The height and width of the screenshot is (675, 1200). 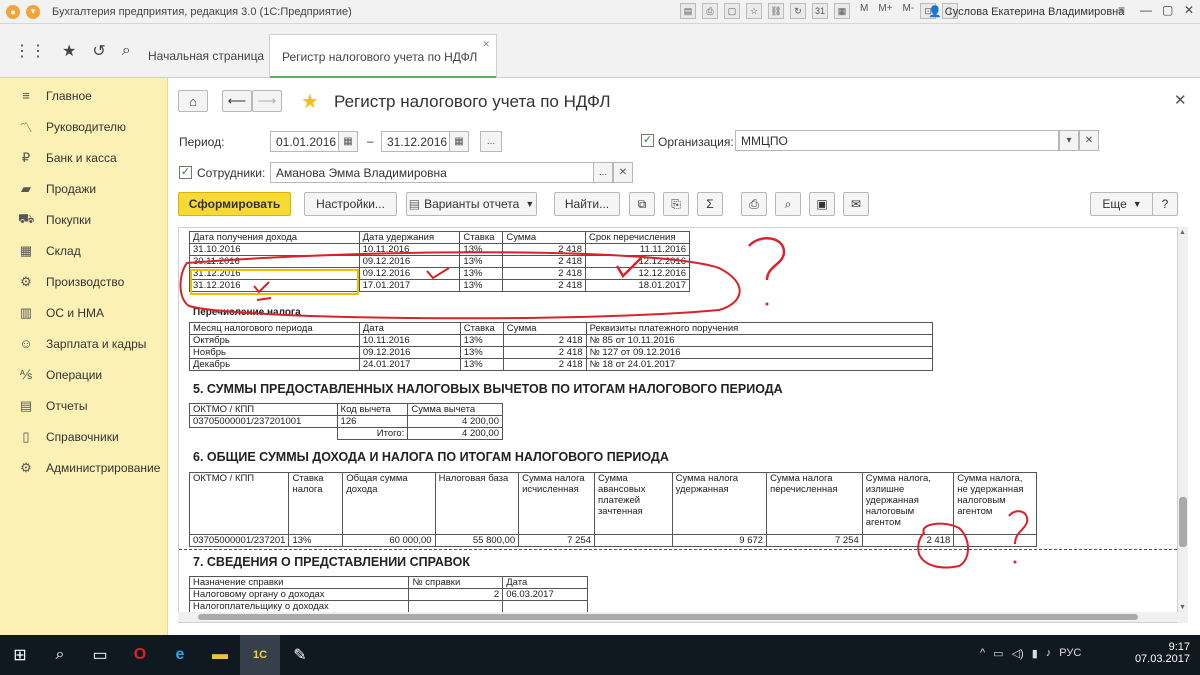 I want to click on favorite-star-icon: ★, so click(x=310, y=101).